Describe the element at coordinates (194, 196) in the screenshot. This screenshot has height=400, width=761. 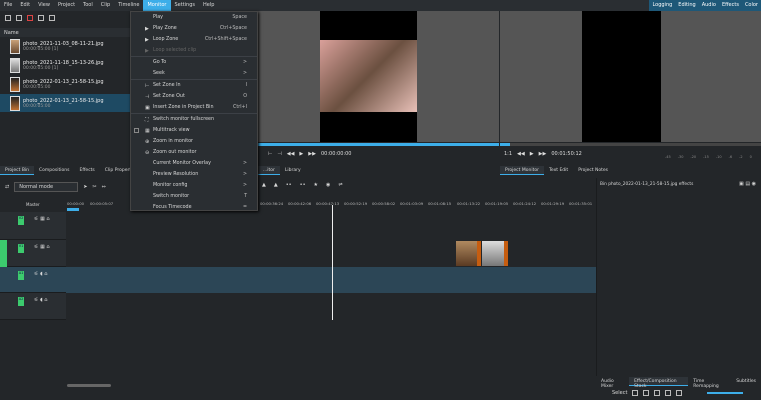
I see `menu-item-switch-monitor: Switch monitor T` at that location.